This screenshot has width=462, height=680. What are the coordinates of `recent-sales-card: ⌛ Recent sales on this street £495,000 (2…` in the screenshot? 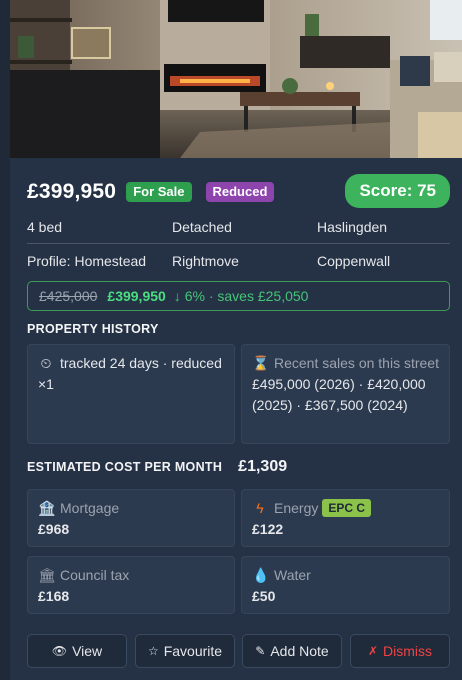 It's located at (345, 394).